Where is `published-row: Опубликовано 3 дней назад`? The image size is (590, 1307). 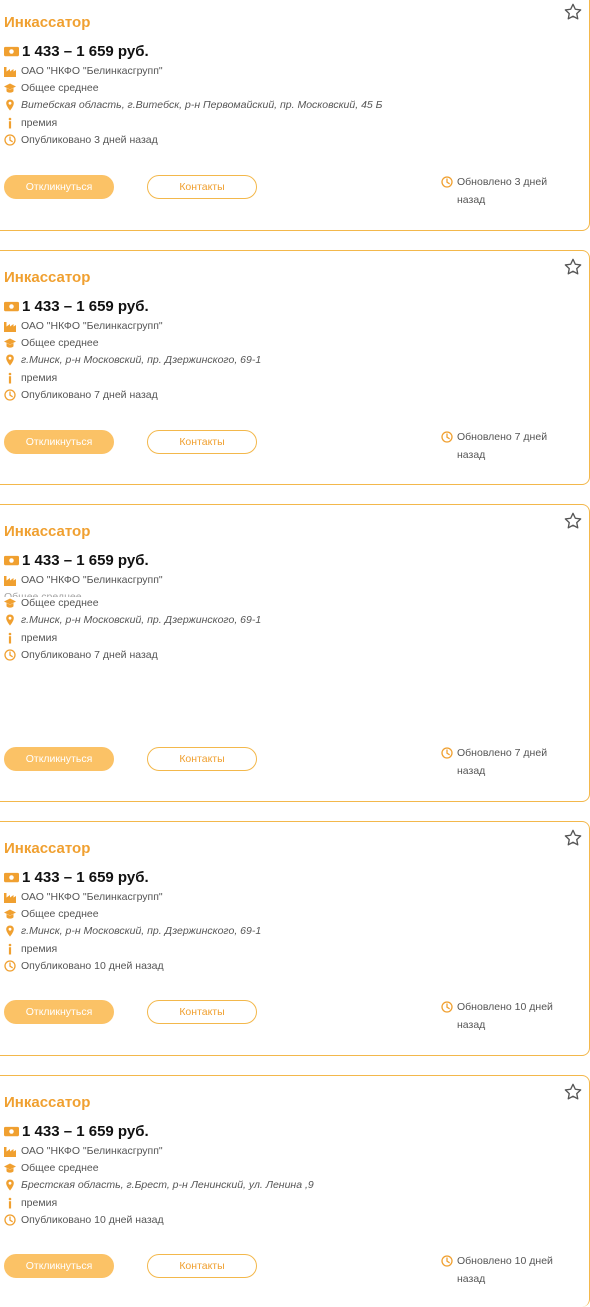 published-row: Опубликовано 3 дней назад is located at coordinates (81, 140).